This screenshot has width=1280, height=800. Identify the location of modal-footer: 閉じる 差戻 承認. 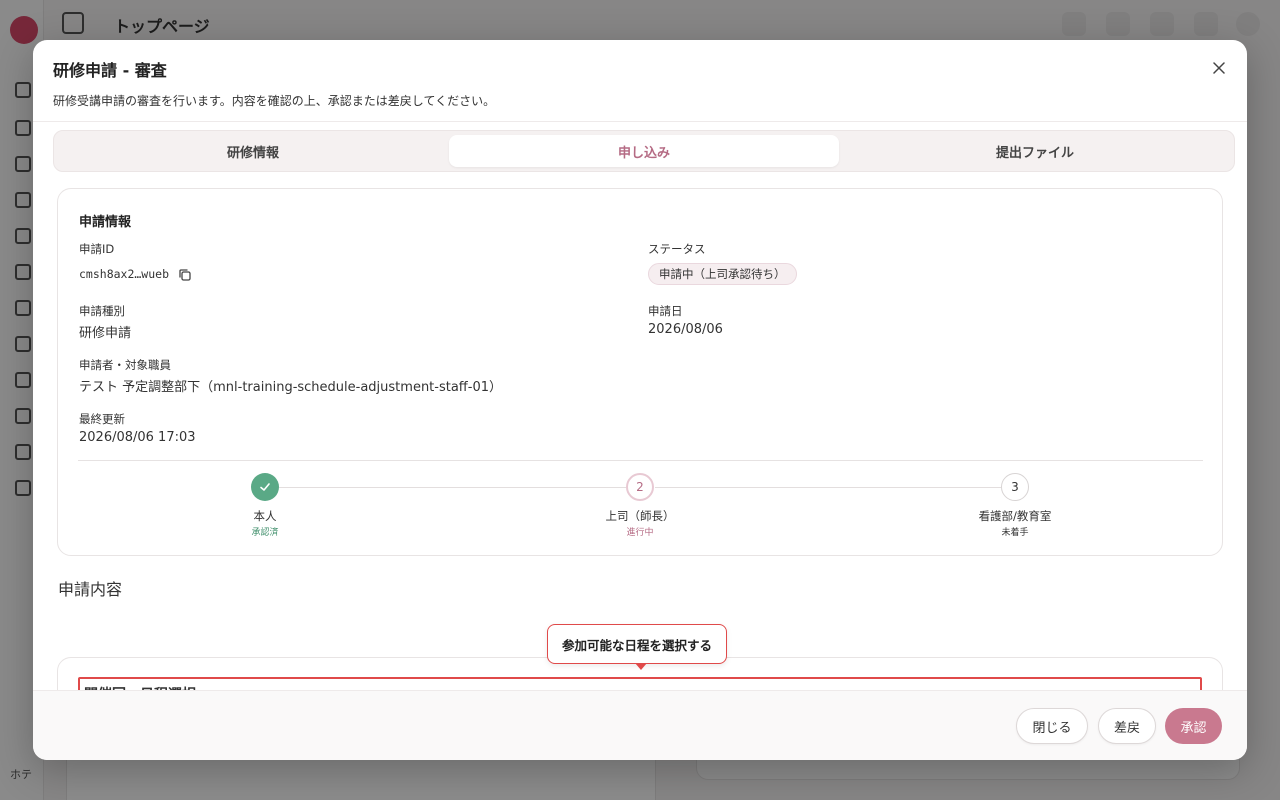
(640, 725).